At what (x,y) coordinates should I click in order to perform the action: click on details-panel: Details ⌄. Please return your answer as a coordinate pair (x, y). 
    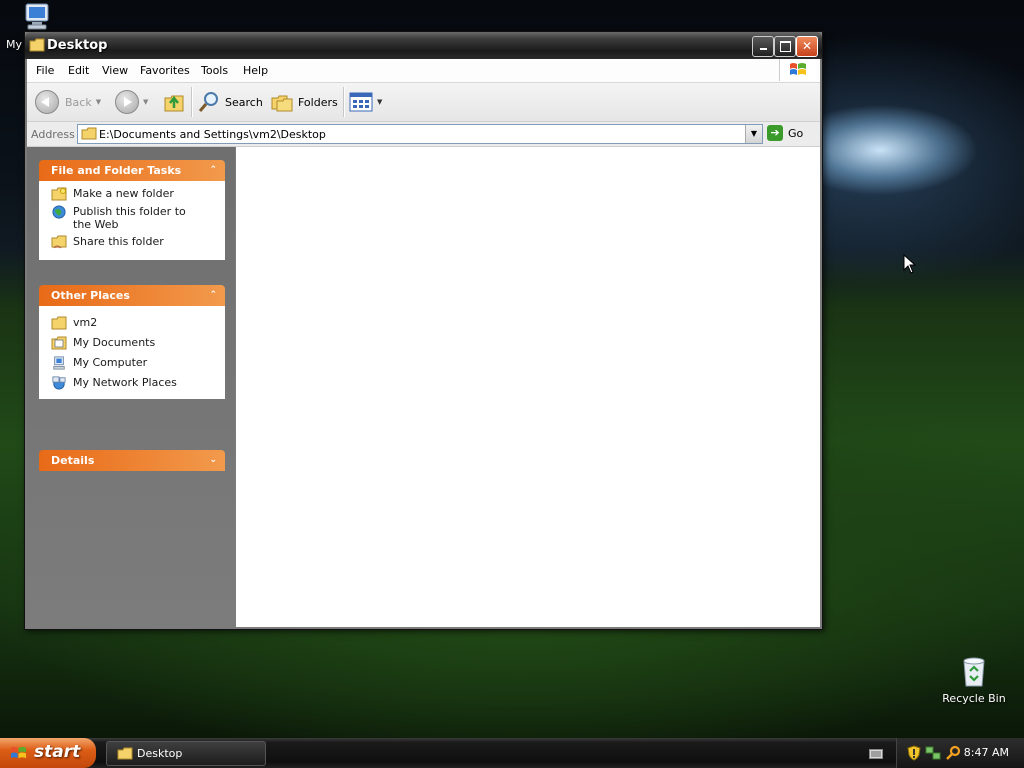
    Looking at the image, I should click on (132, 460).